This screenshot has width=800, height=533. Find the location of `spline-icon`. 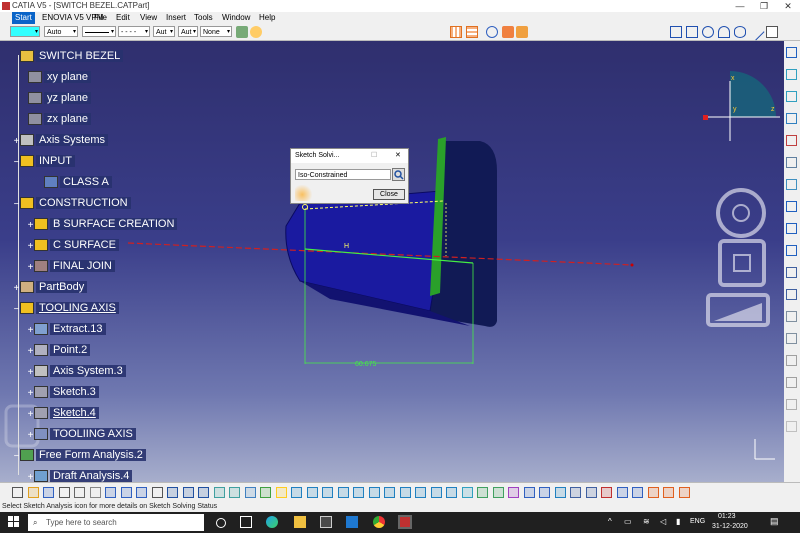

spline-icon is located at coordinates (724, 32).